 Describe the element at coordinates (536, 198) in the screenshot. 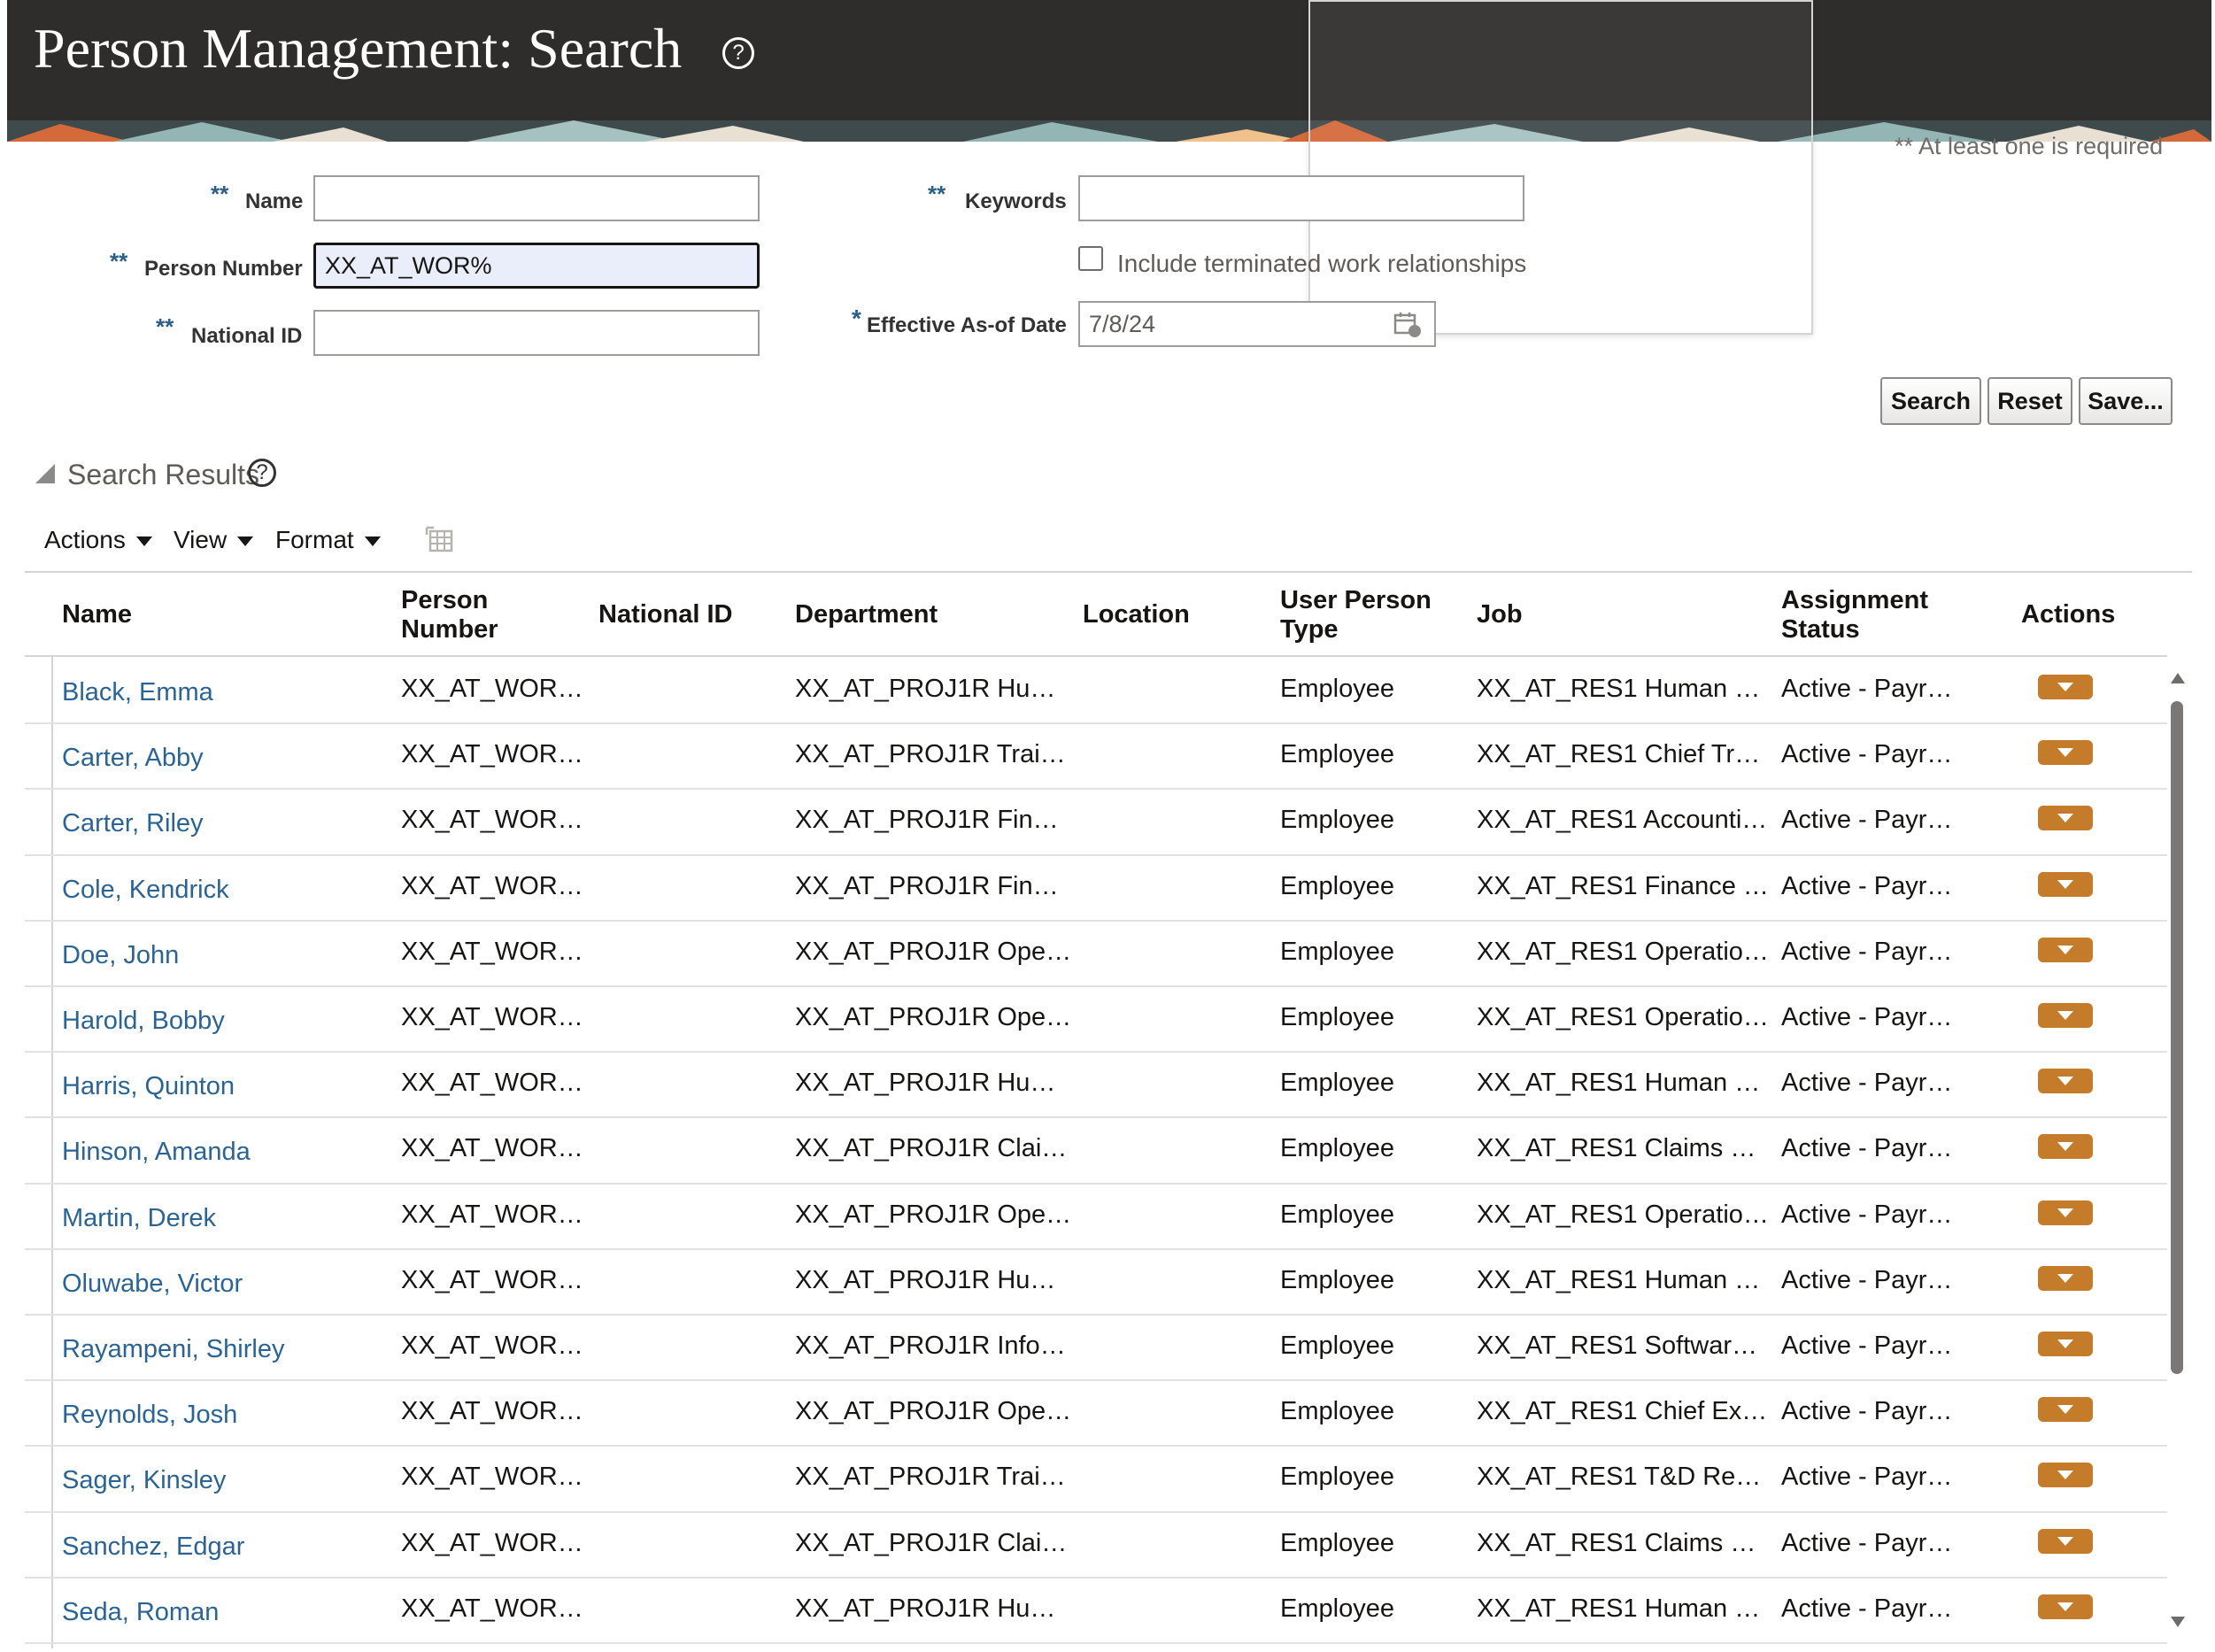

I see `name-field` at that location.